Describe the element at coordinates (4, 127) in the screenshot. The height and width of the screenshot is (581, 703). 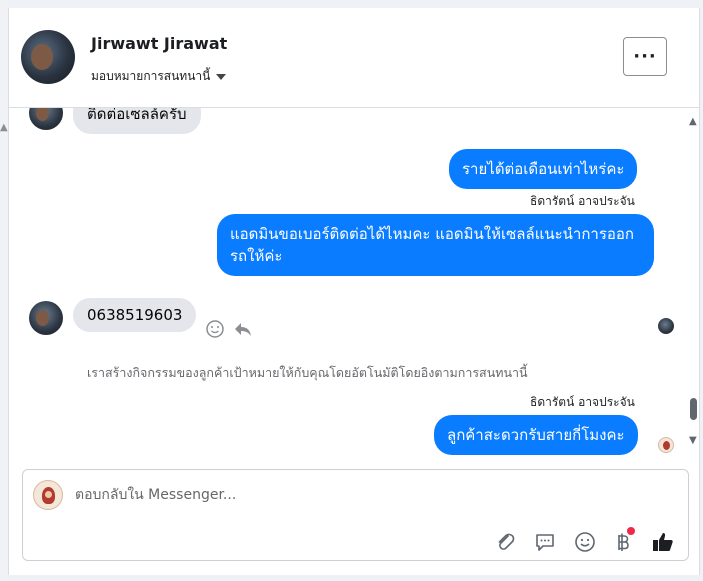
I see `collapse-chevron-icon: ▲` at that location.